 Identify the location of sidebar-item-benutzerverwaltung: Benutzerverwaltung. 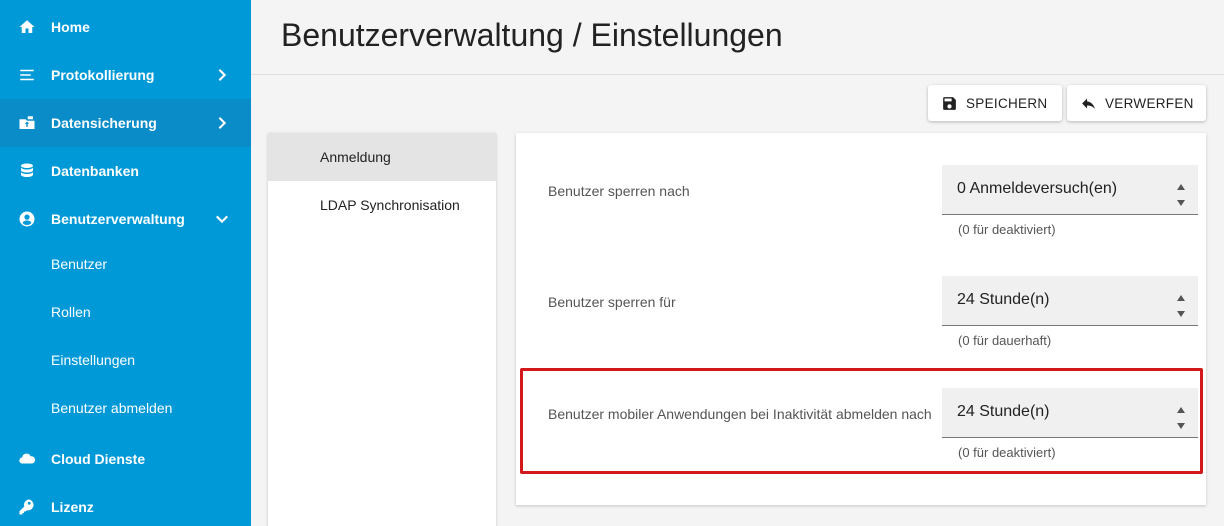
(125, 219).